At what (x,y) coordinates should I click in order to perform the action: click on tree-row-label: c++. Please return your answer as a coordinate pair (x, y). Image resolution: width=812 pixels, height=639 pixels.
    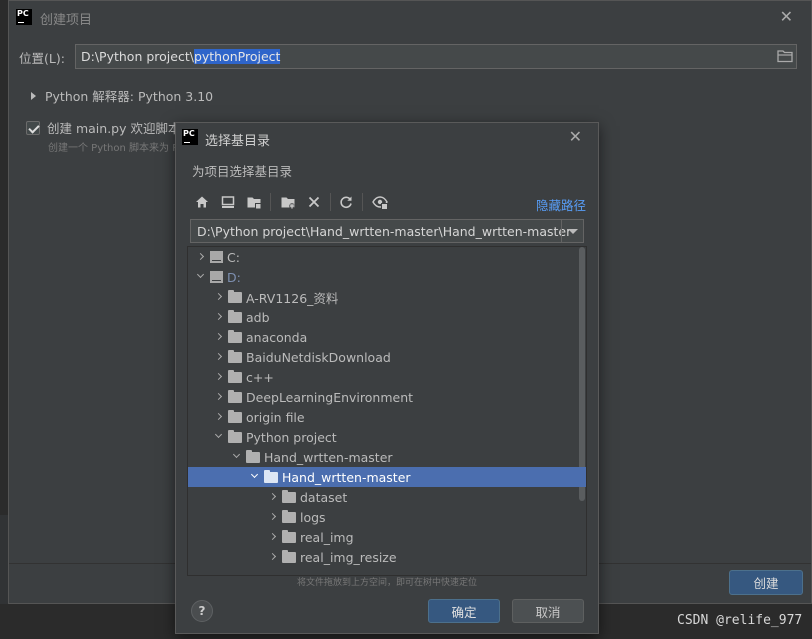
    Looking at the image, I should click on (260, 377).